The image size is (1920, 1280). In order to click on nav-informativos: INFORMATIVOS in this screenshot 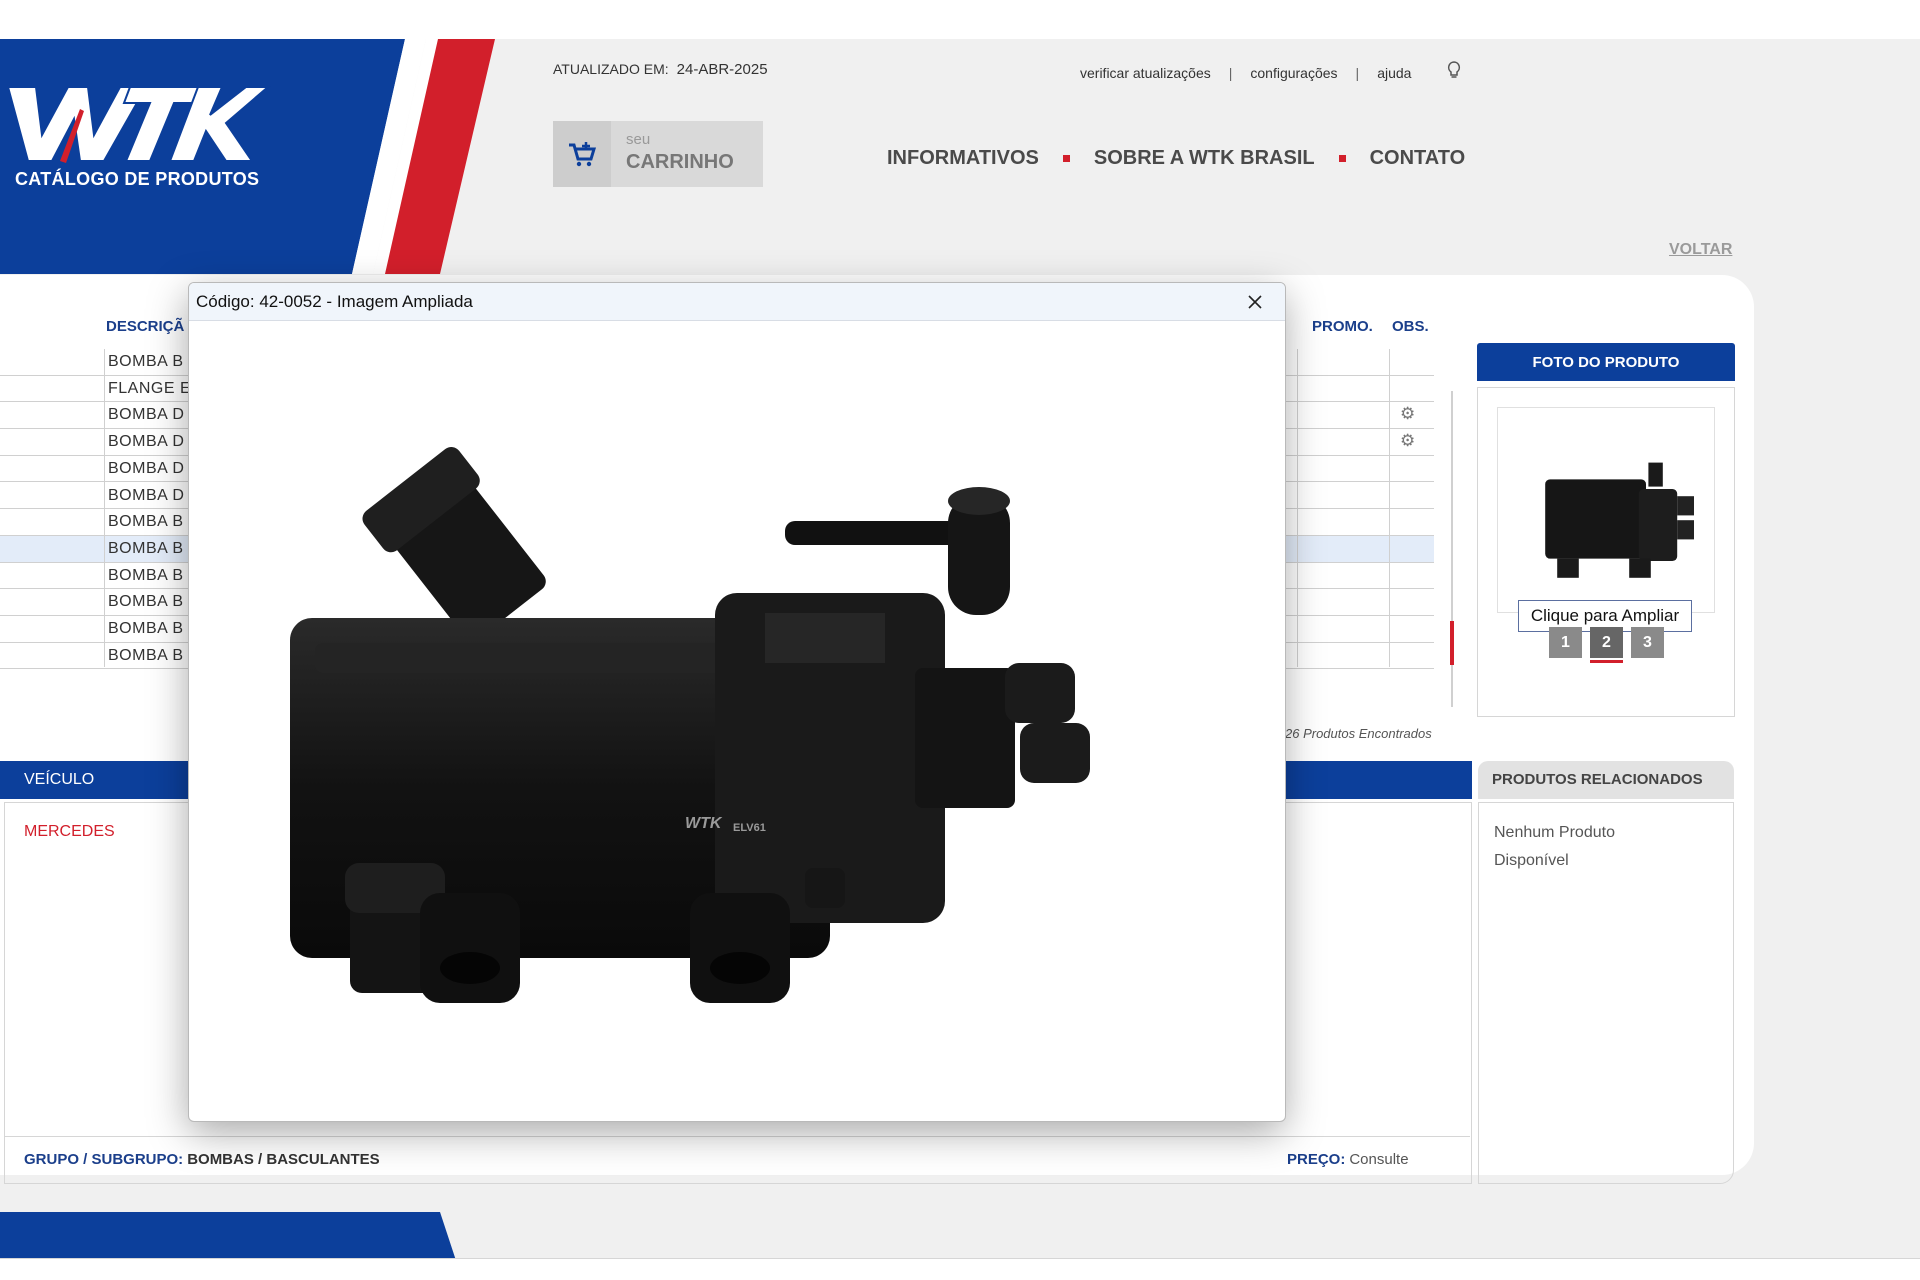, I will do `click(963, 158)`.